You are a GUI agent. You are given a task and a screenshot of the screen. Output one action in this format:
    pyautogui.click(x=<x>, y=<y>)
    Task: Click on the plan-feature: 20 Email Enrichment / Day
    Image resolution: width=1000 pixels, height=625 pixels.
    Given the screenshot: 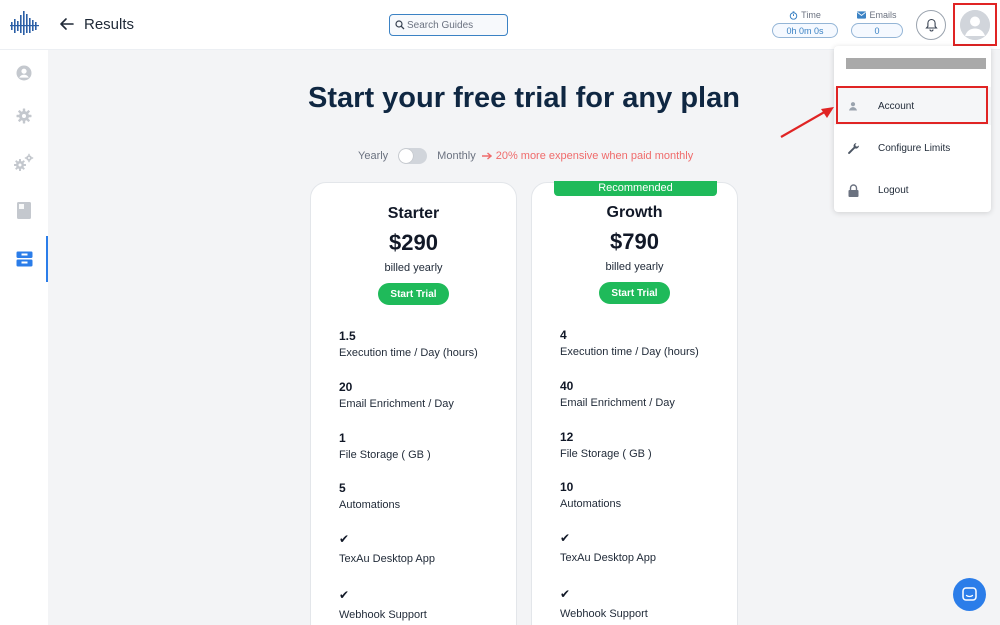 What is the action you would take?
    pyautogui.click(x=424, y=395)
    